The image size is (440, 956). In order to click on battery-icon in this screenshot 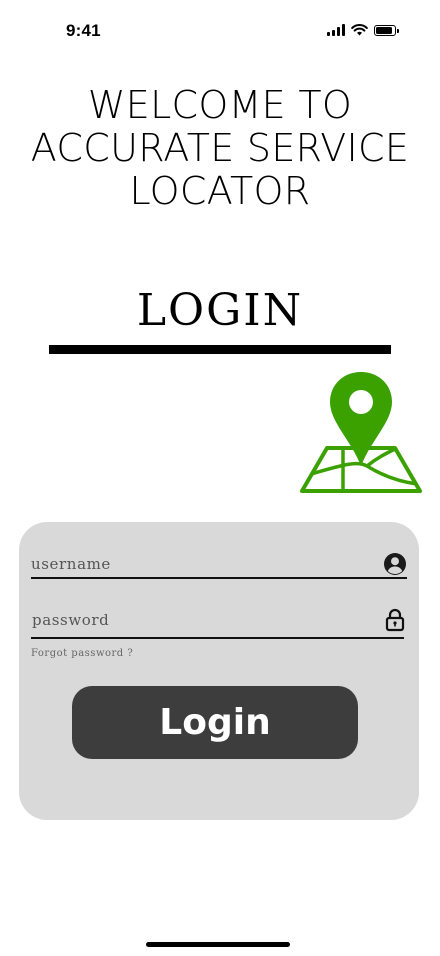, I will do `click(386, 30)`.